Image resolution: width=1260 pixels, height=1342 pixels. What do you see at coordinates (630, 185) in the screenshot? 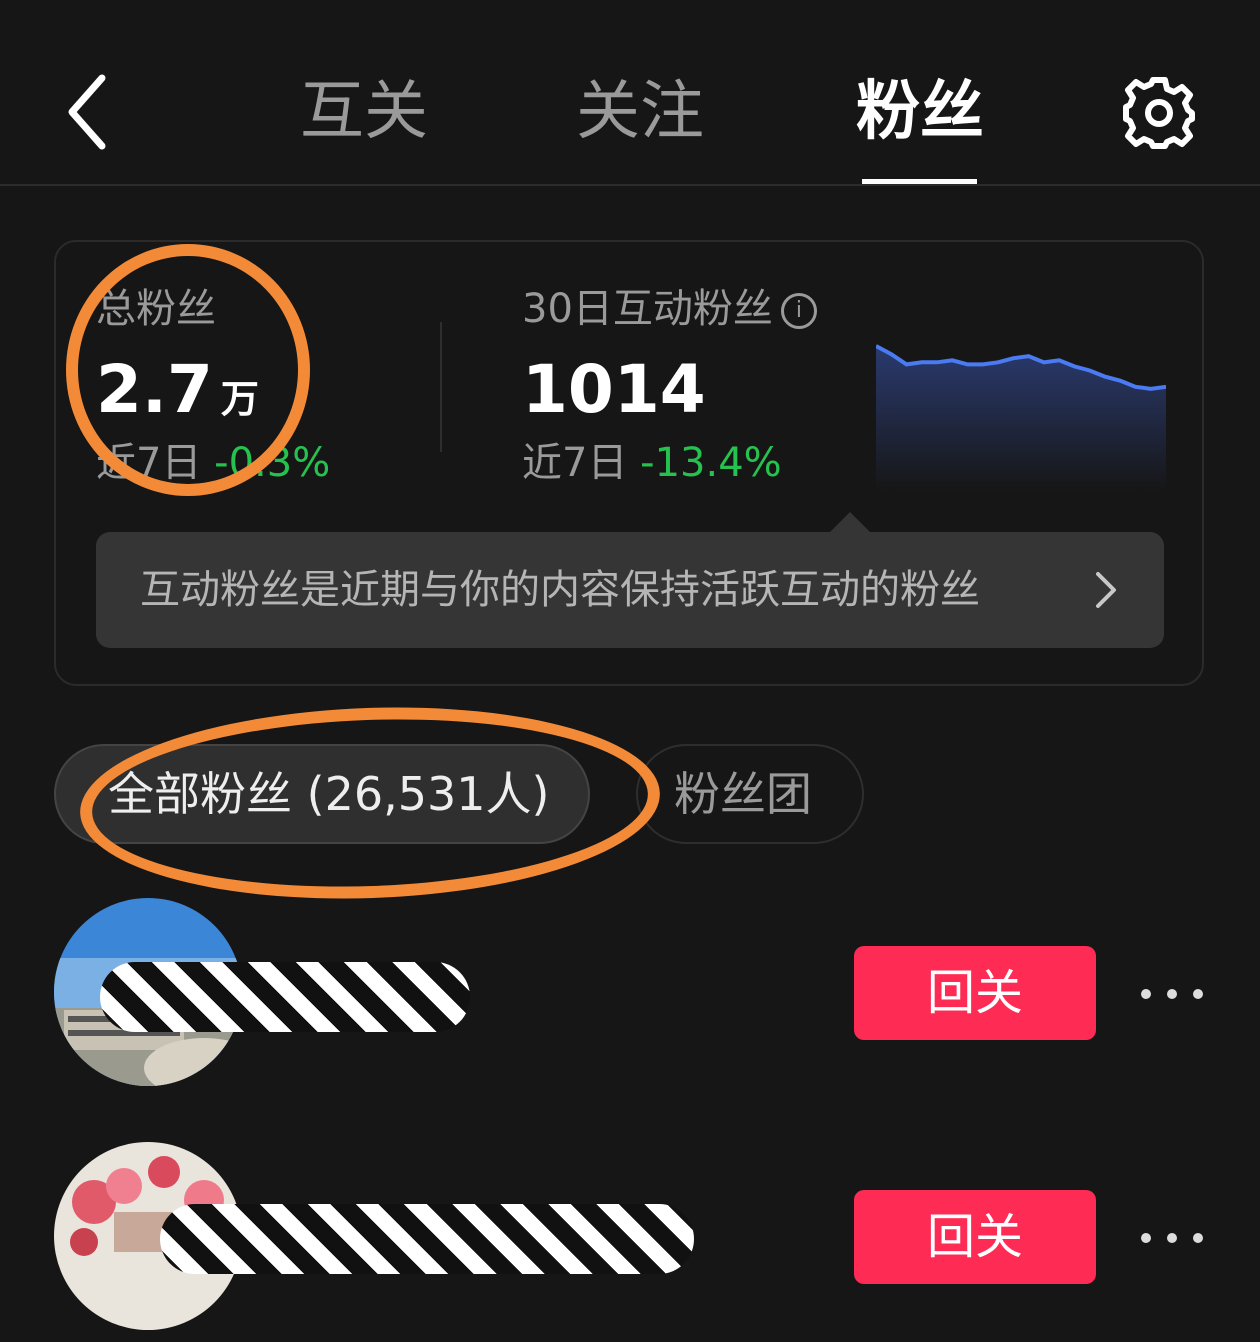
I see `header-divider` at bounding box center [630, 185].